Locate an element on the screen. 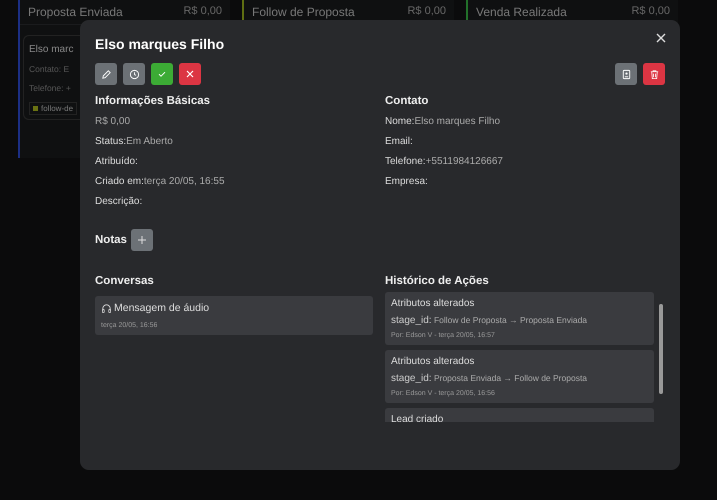 The height and width of the screenshot is (500, 717). cancel-button is located at coordinates (190, 74).